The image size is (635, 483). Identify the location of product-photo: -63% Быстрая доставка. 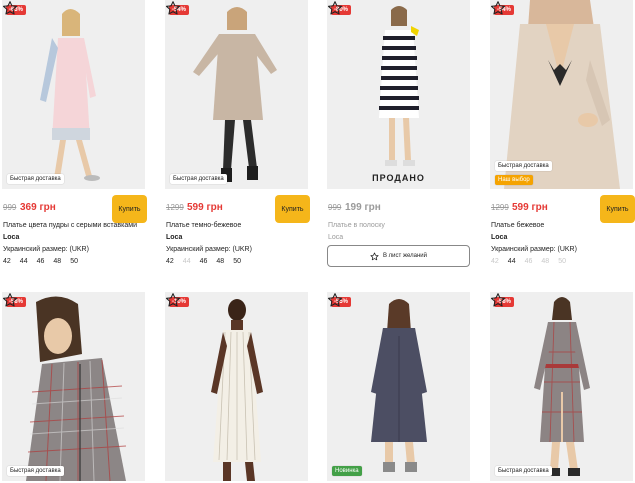
(73, 94).